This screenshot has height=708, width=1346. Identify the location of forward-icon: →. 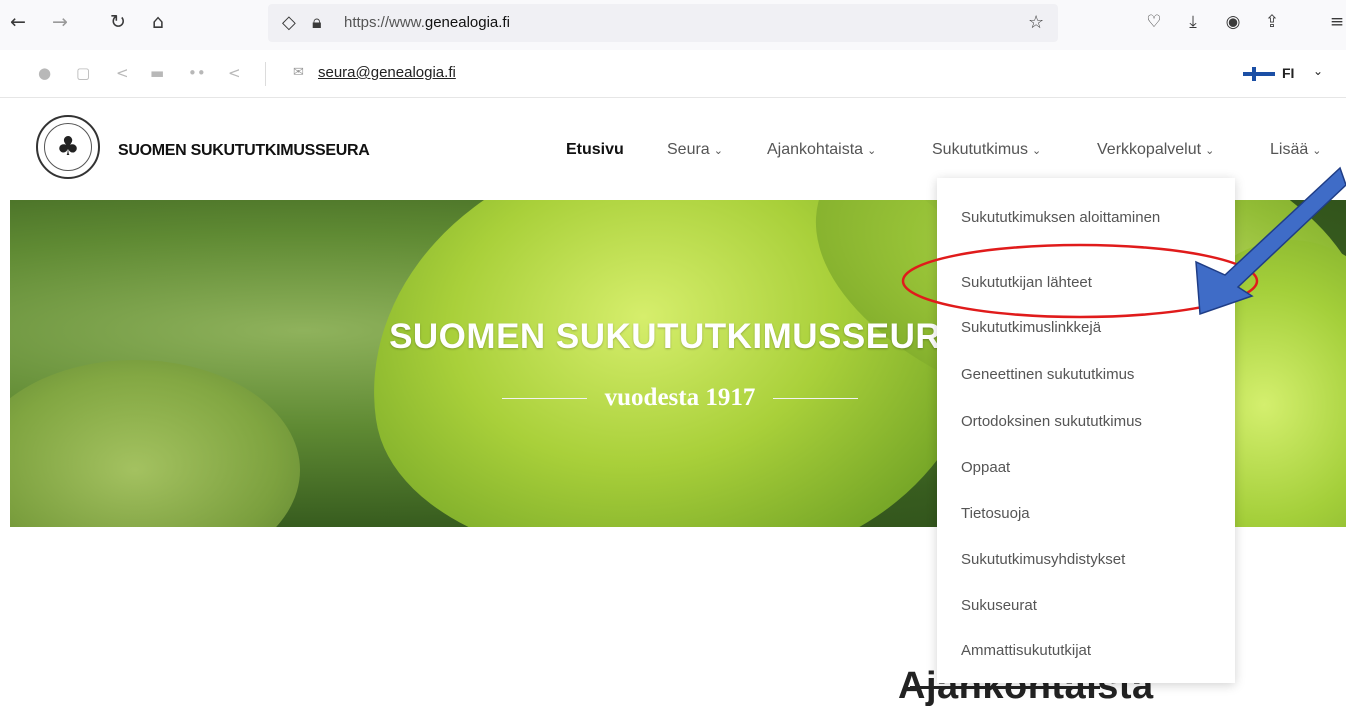
(60, 22).